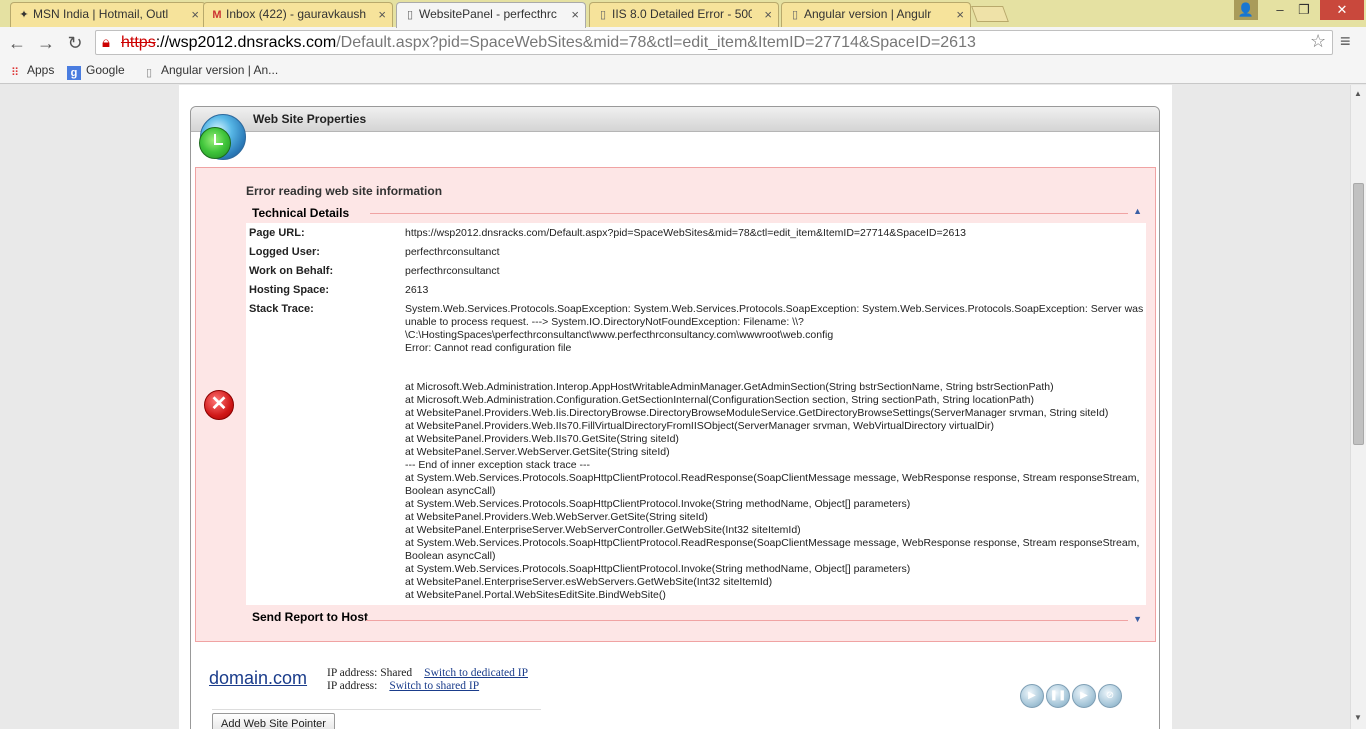 The height and width of the screenshot is (729, 1366). I want to click on tab-websitepanel: ▯ WebsitePanel - perfecthrc ×, so click(491, 15).